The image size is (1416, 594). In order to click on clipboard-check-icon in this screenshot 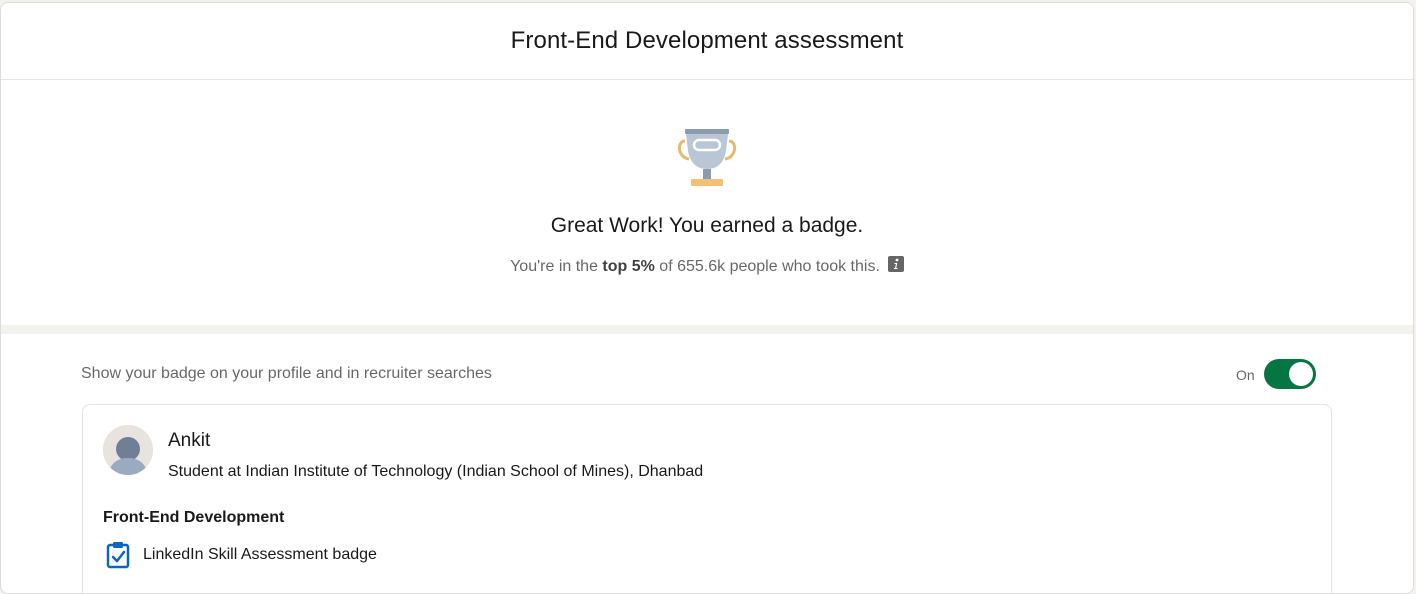, I will do `click(118, 555)`.